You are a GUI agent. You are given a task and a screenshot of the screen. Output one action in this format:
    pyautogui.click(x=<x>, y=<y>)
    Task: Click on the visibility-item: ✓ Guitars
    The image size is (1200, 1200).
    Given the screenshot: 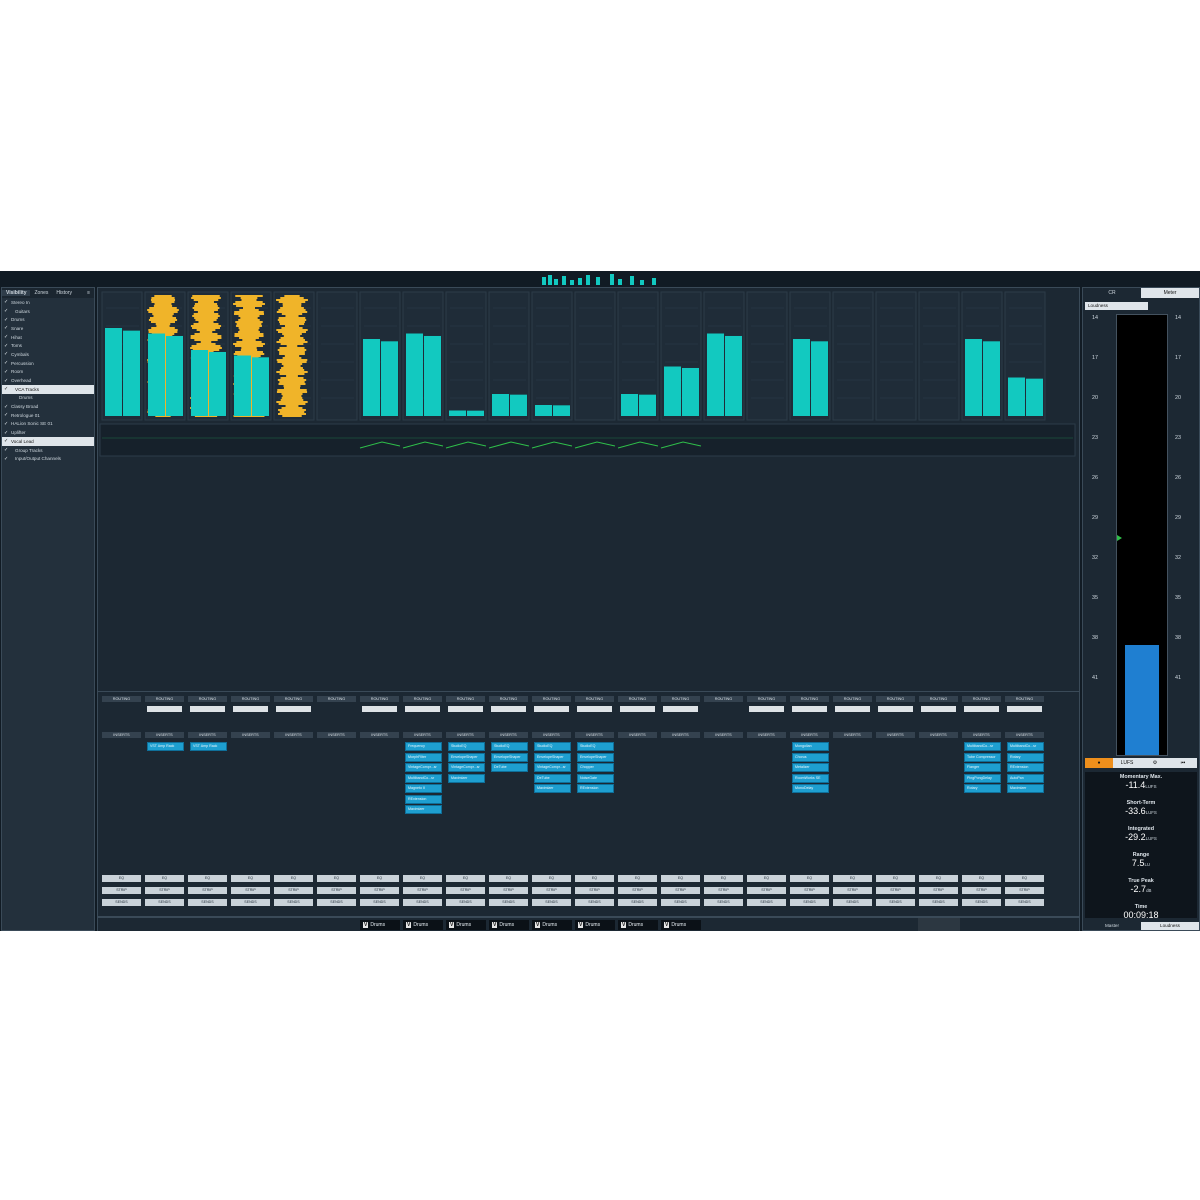 What is the action you would take?
    pyautogui.click(x=48, y=311)
    